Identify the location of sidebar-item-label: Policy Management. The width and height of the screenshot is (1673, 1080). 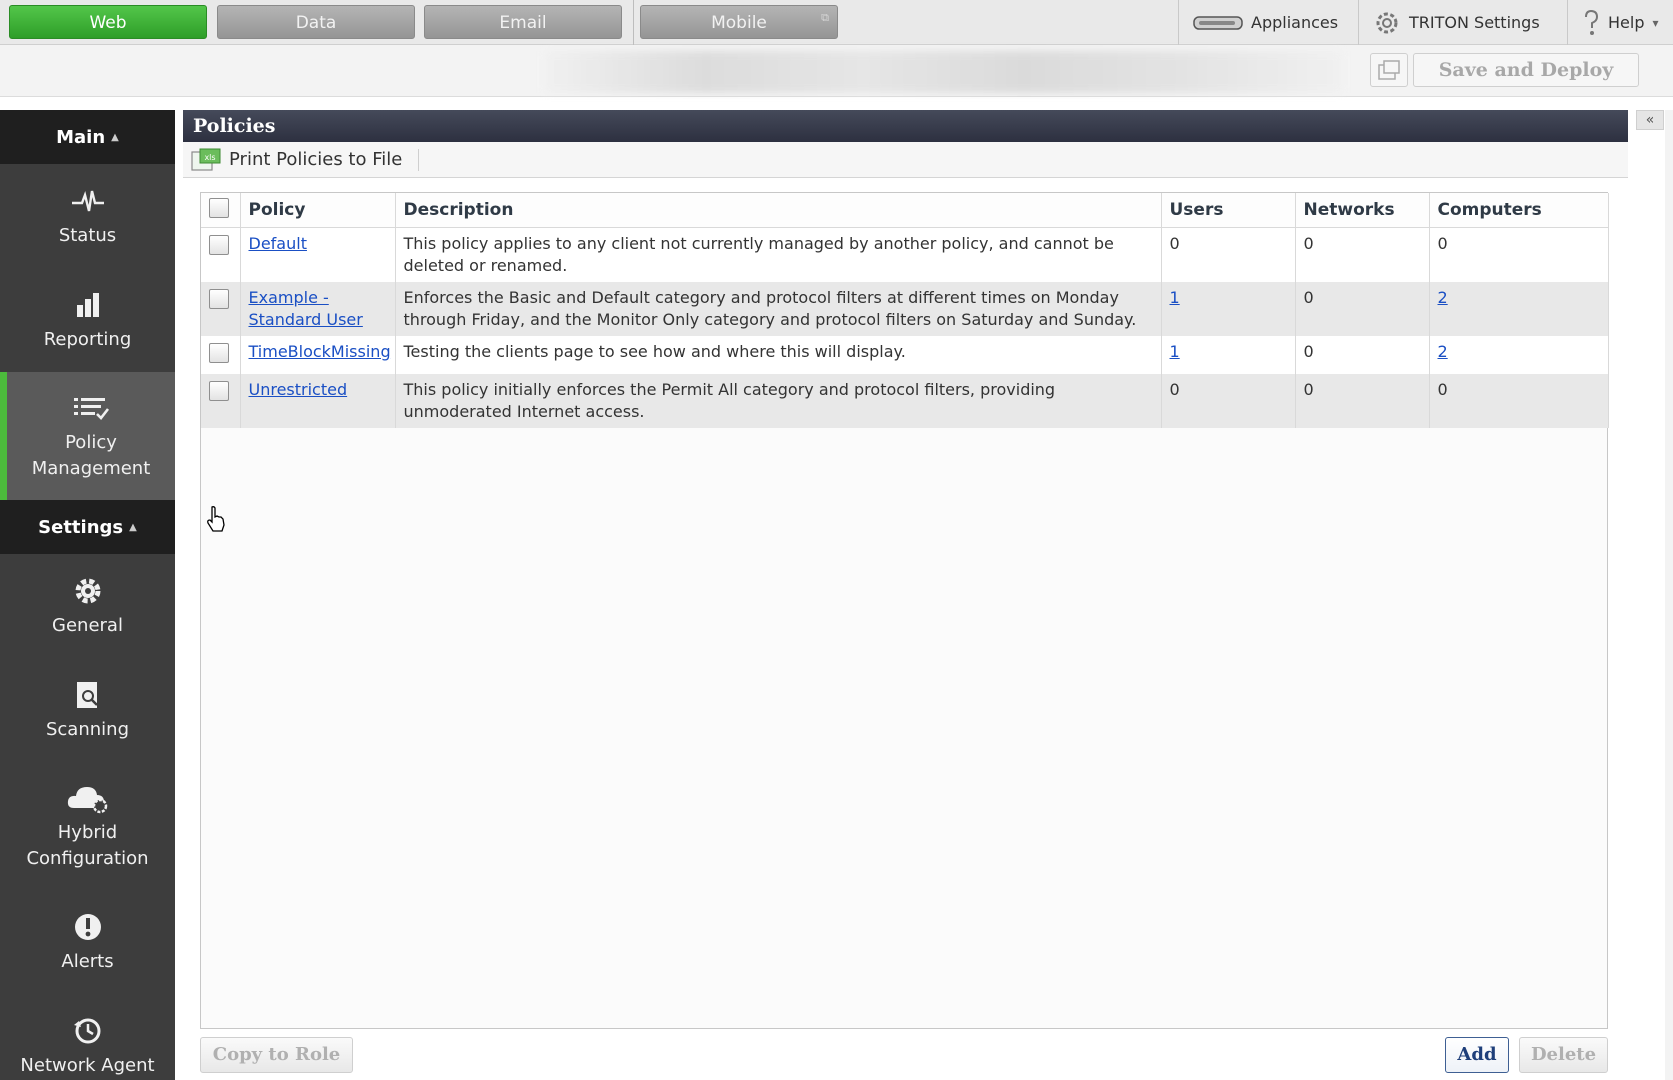
(91, 455).